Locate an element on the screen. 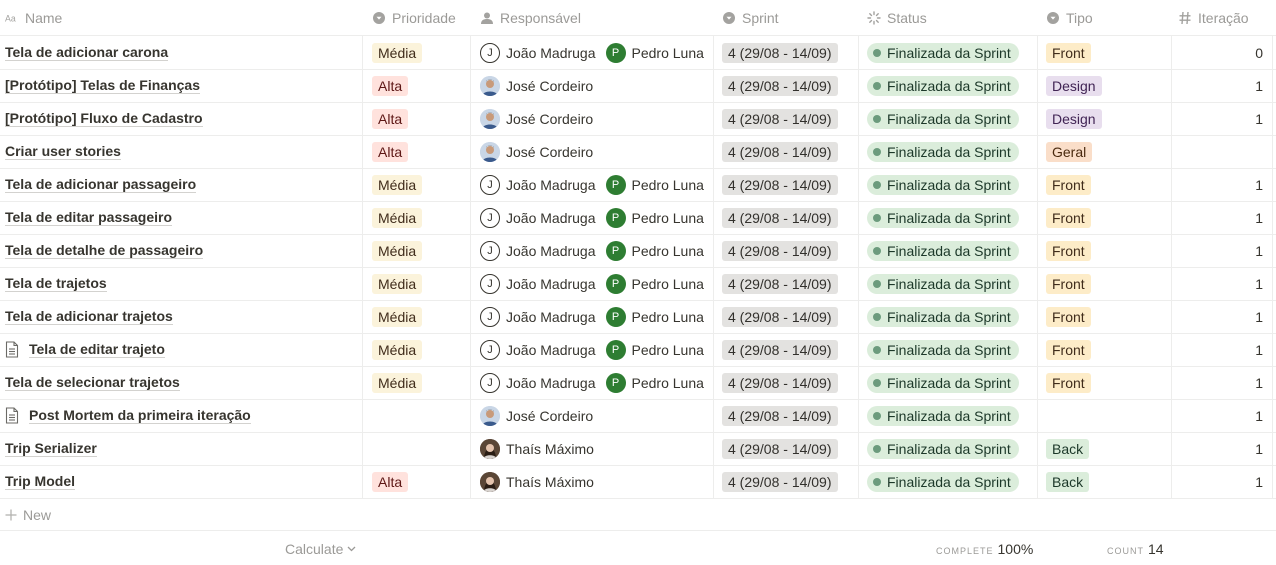 This screenshot has width=1276, height=565. cell-name: Post Mortem da primeira iteração is located at coordinates (180, 415).